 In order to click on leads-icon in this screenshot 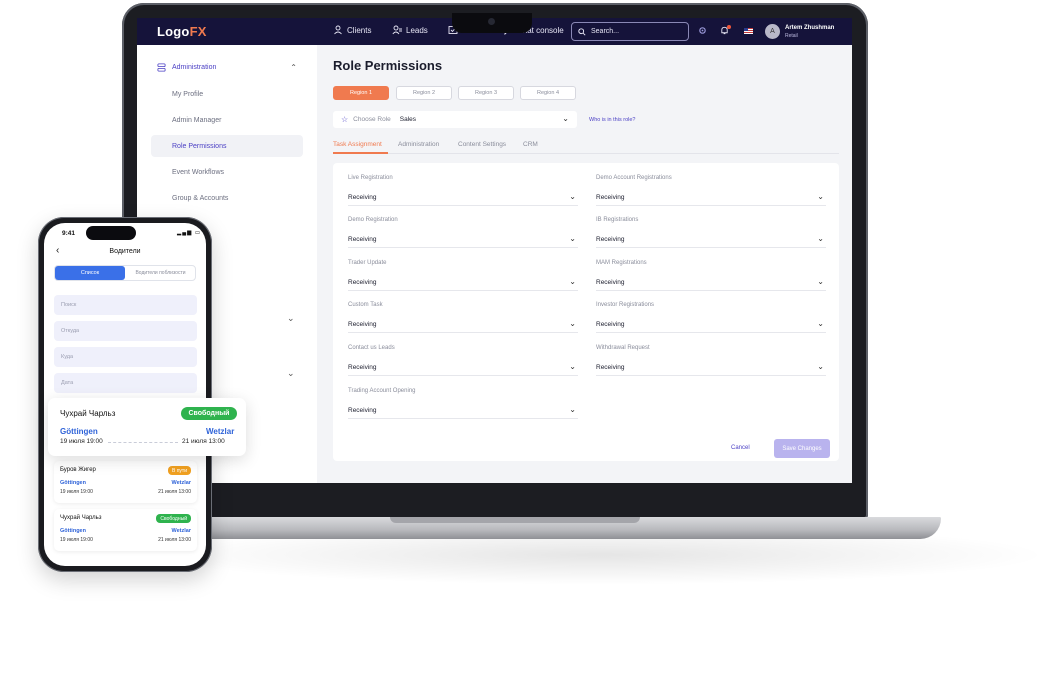, I will do `click(397, 30)`.